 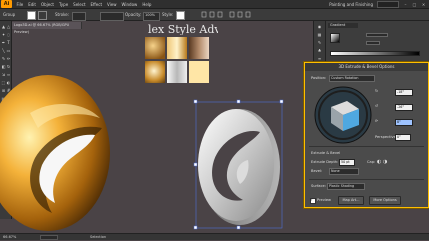 What do you see at coordinates (403, 137) in the screenshot?
I see `perspective-input: 0°` at bounding box center [403, 137].